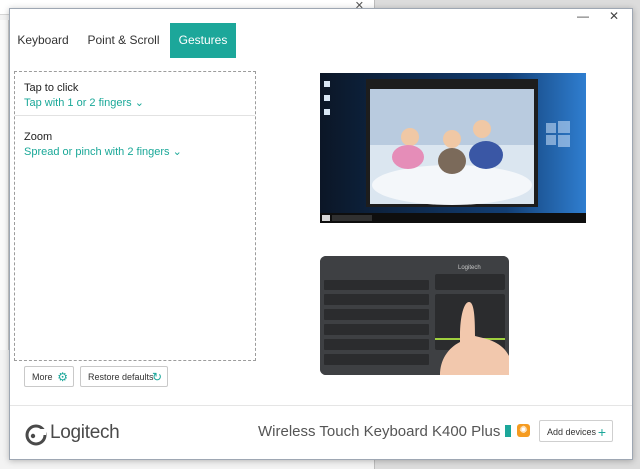 Image resolution: width=640 pixels, height=469 pixels. I want to click on gesture-value: Spread or pinch with 2 fingers, so click(97, 152).